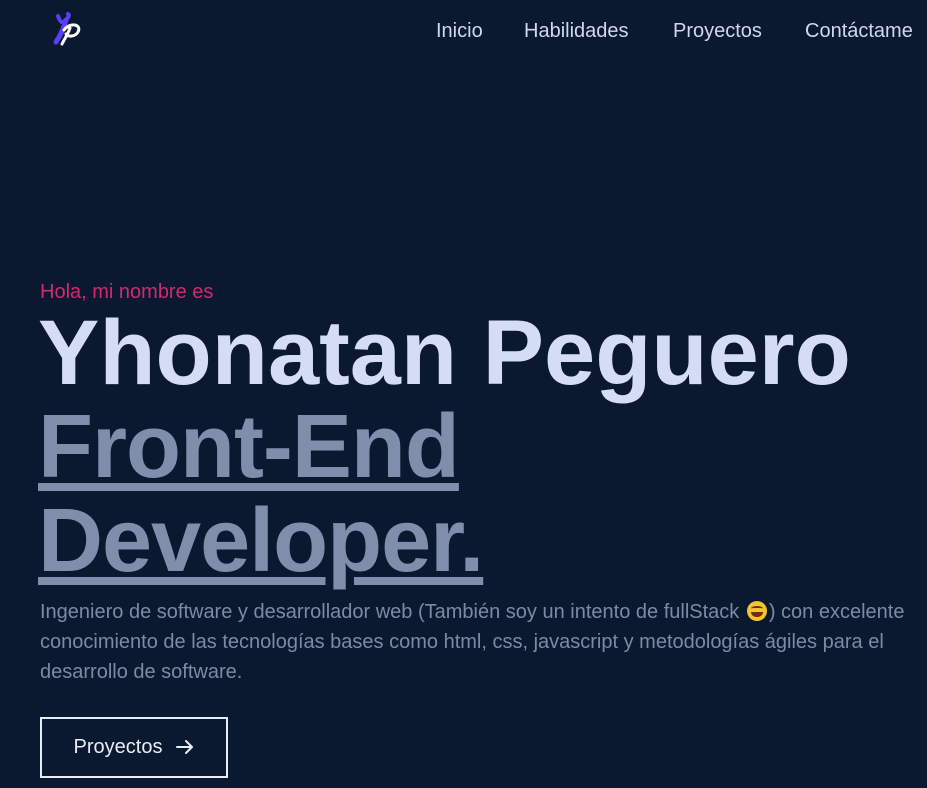  Describe the element at coordinates (459, 31) in the screenshot. I see `nav-inicio: Inicio` at that location.